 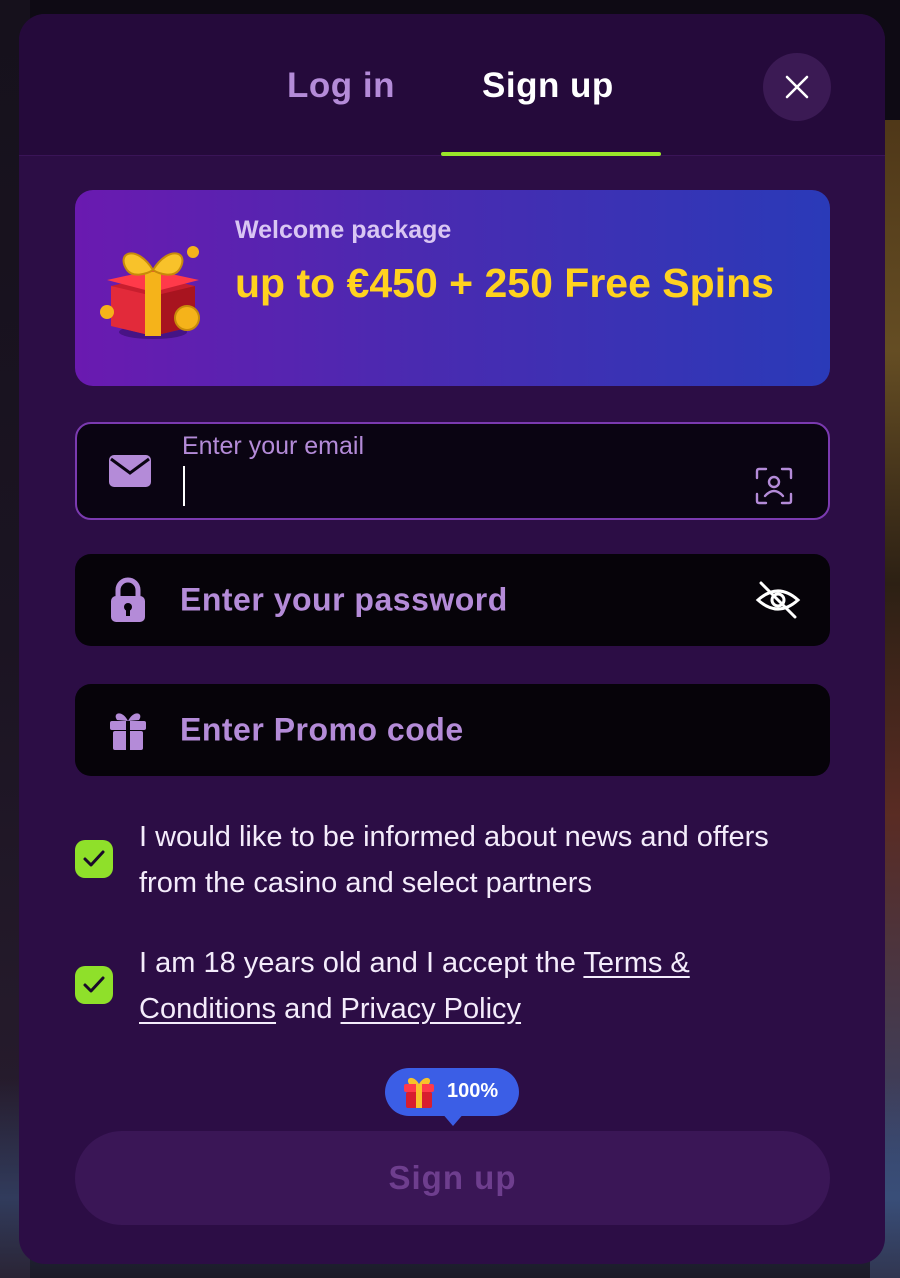 I want to click on bonus-badge: 100%, so click(x=452, y=1092).